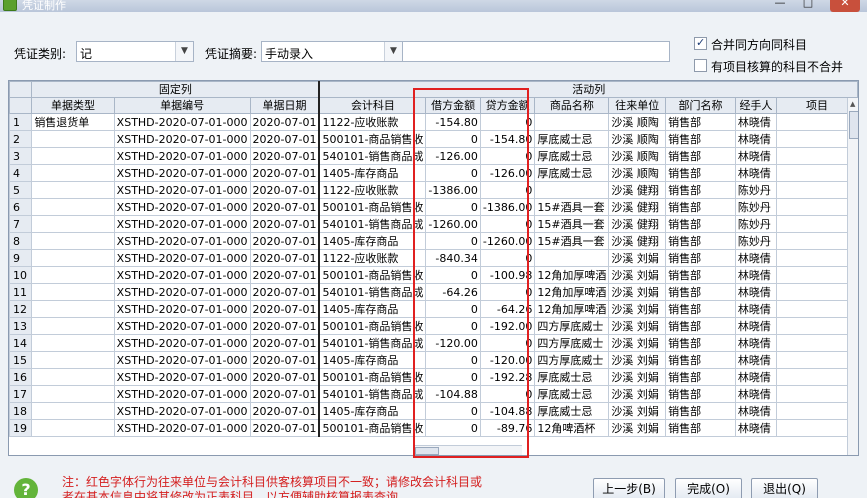 Image resolution: width=867 pixels, height=498 pixels. I want to click on cell-account: 540101-销售商品成, so click(372, 343).